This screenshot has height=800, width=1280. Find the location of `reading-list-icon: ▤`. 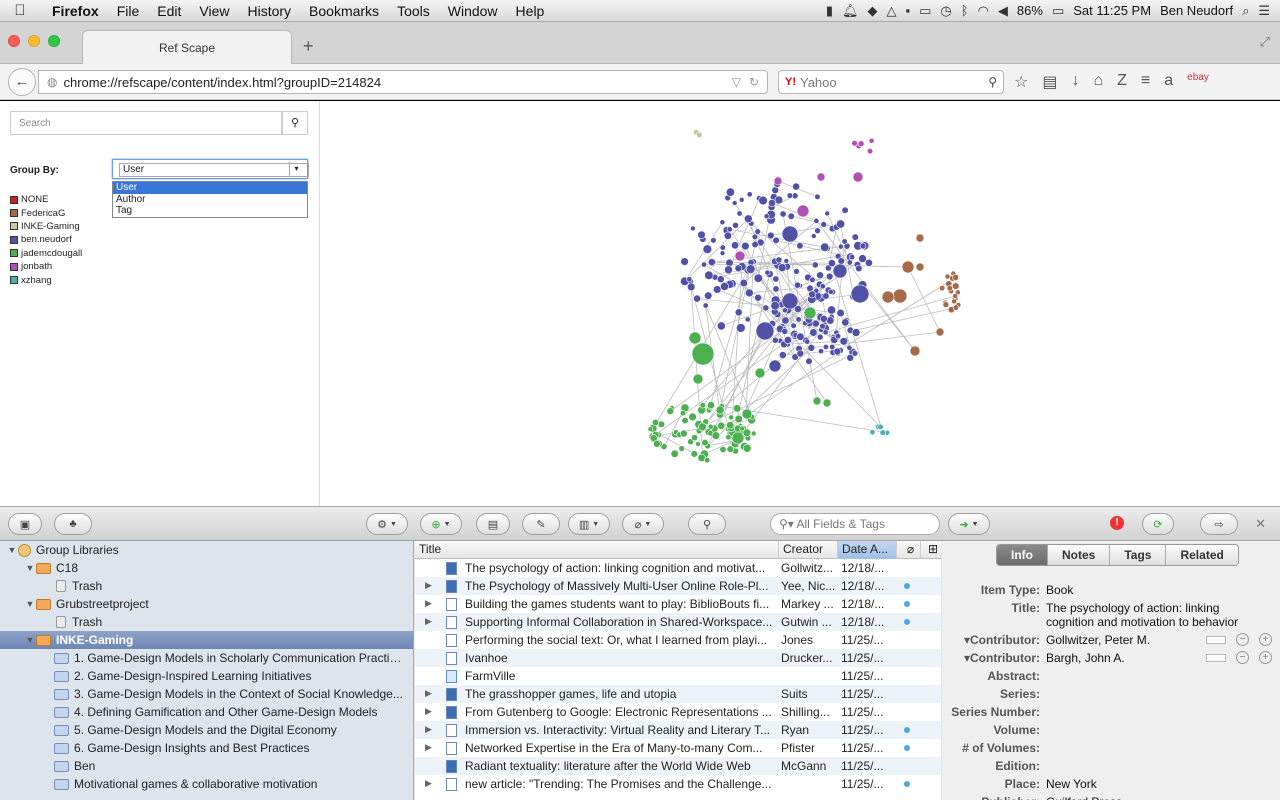

reading-list-icon: ▤ is located at coordinates (1049, 82).